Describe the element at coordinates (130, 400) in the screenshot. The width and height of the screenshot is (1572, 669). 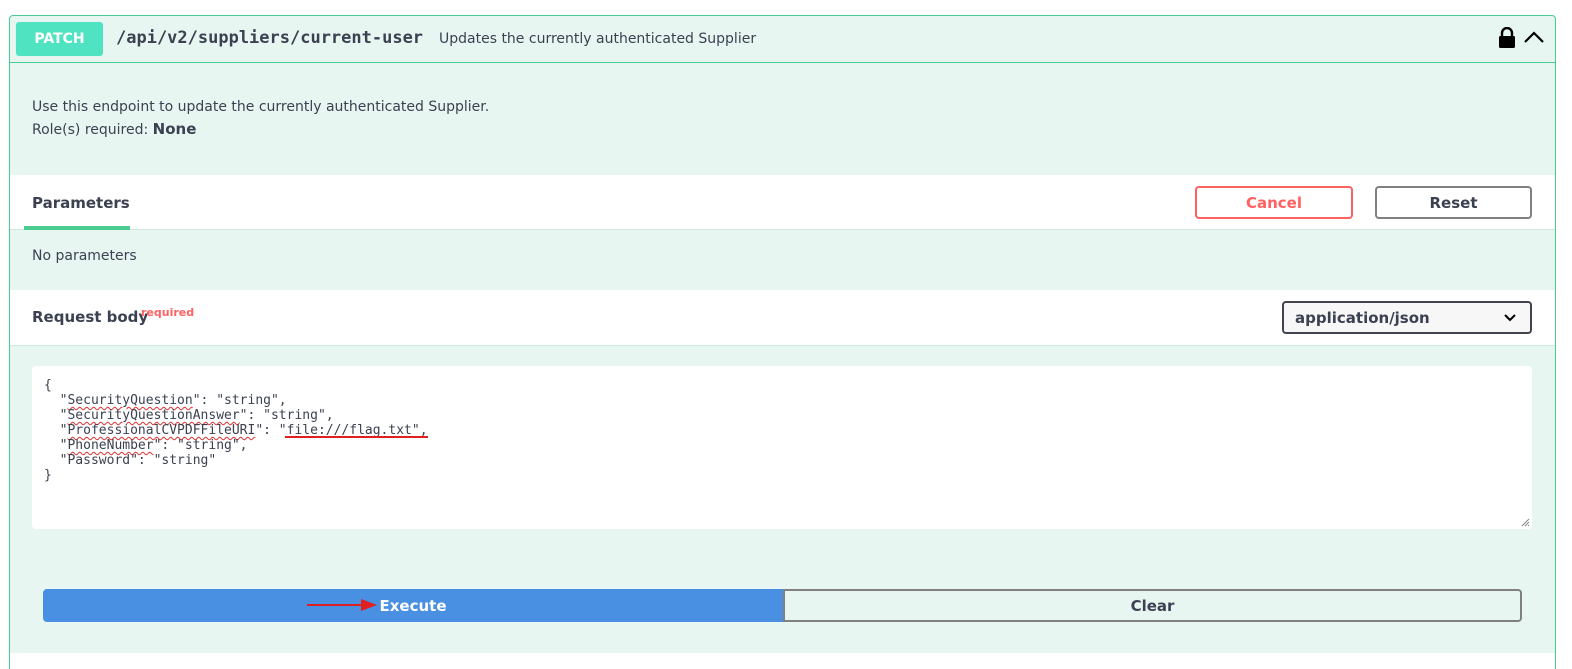
I see `code-key: SecurityQuestion` at that location.